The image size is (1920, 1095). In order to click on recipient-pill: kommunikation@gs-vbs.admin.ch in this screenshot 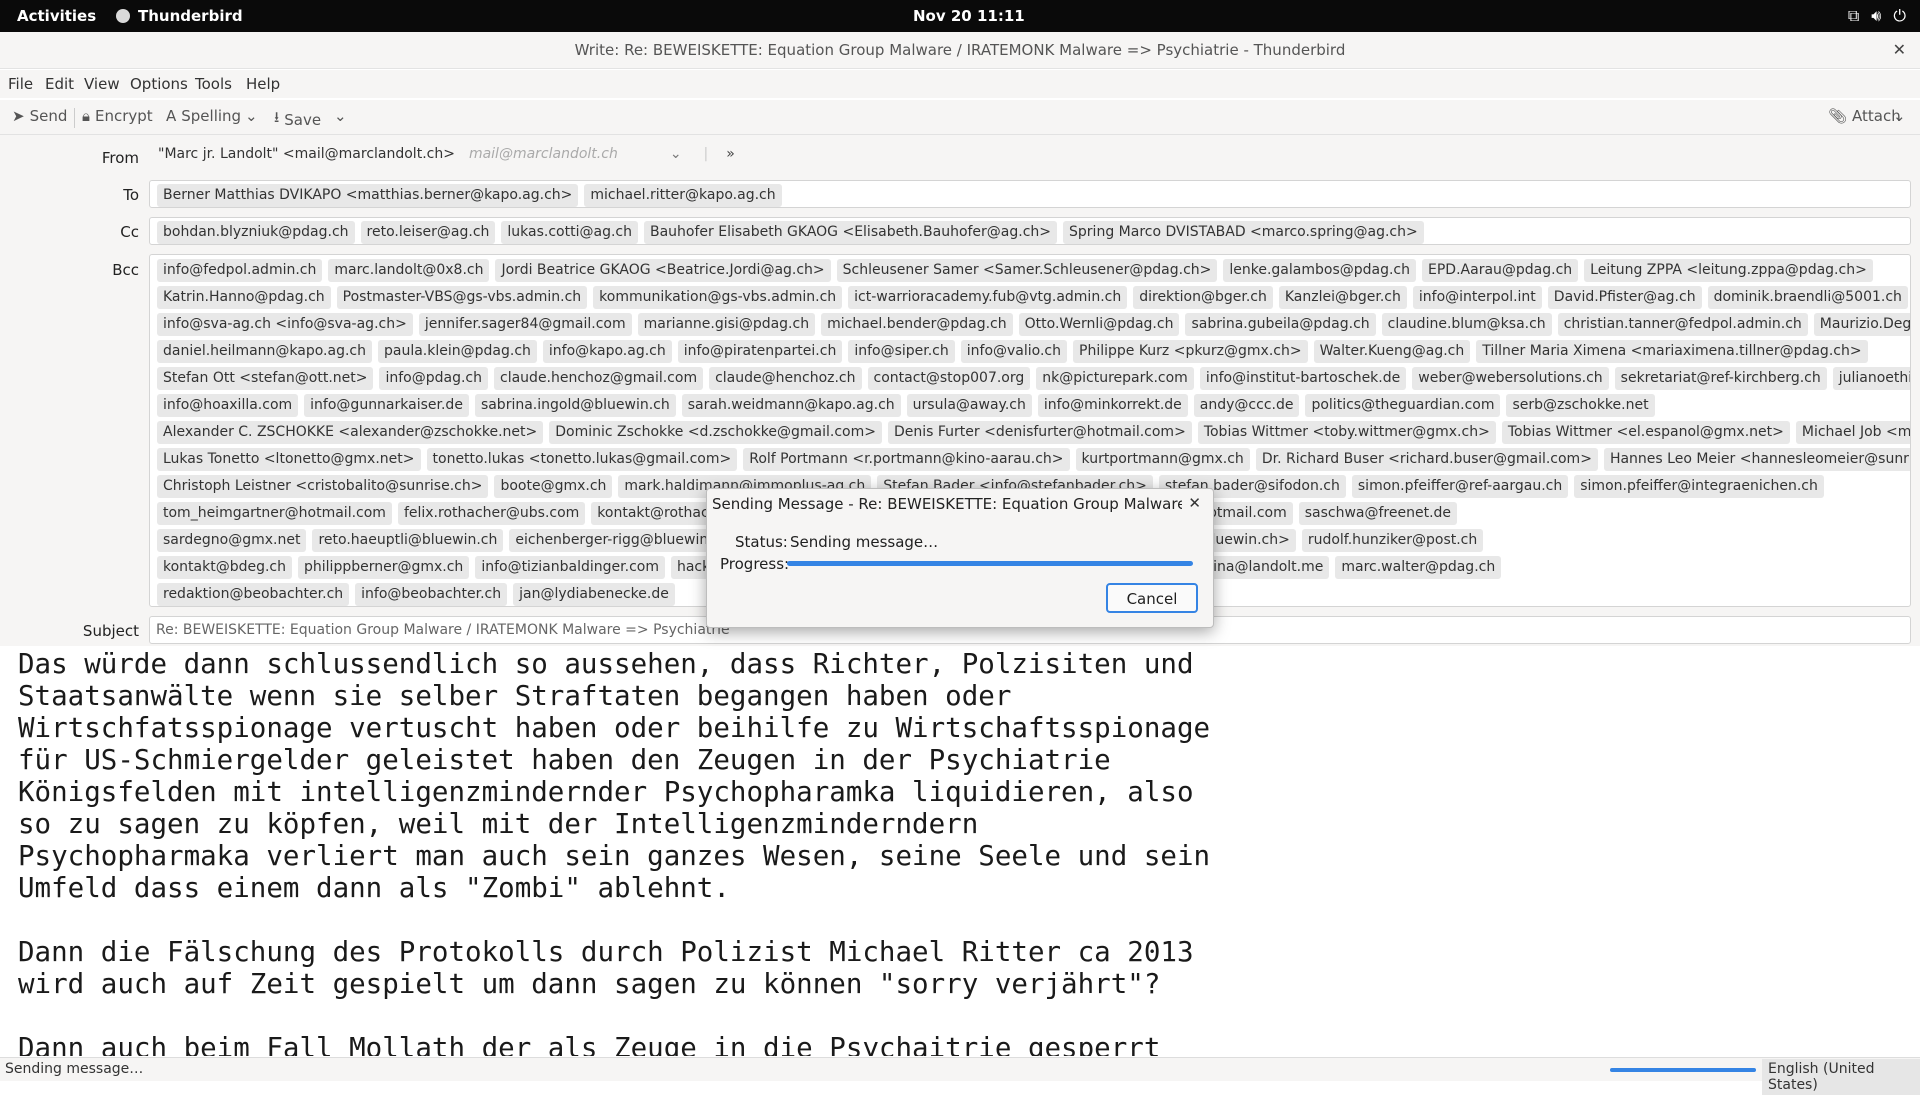, I will do `click(718, 297)`.